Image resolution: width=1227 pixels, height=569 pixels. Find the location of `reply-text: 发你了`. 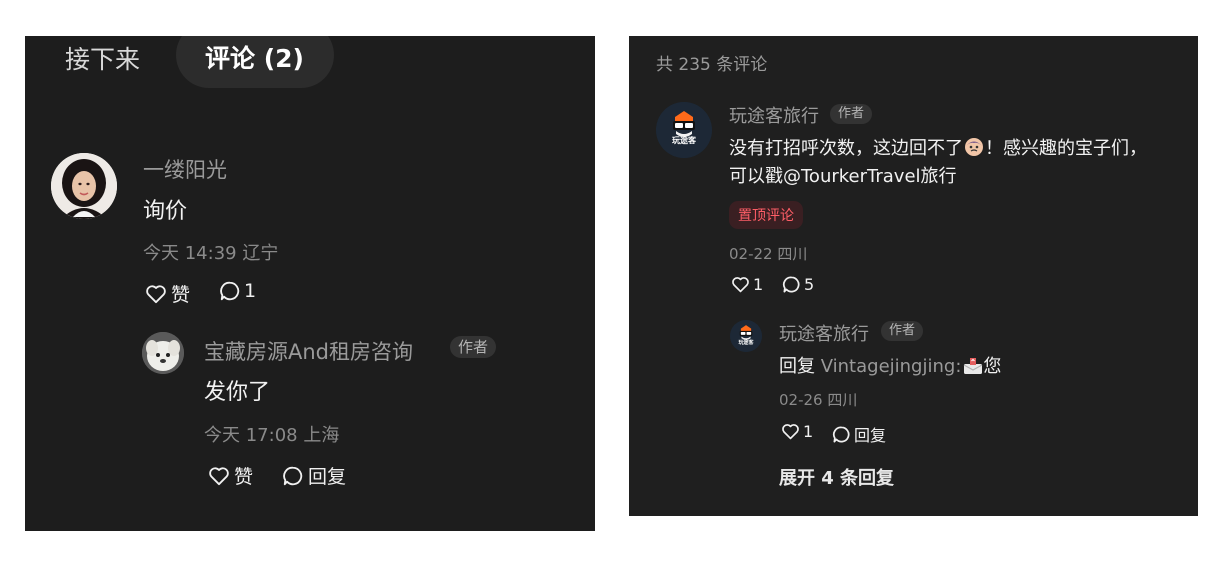

reply-text: 发你了 is located at coordinates (237, 392).